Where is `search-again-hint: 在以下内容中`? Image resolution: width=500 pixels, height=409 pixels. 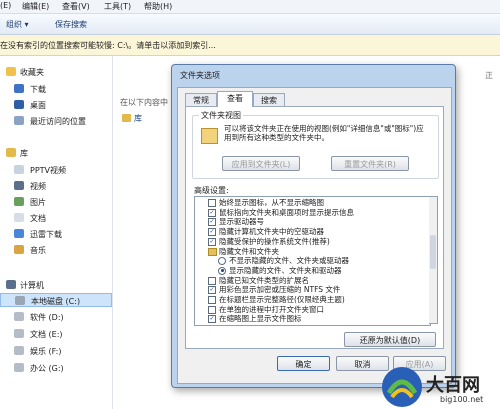
search-again-hint: 在以下内容中 is located at coordinates (144, 102).